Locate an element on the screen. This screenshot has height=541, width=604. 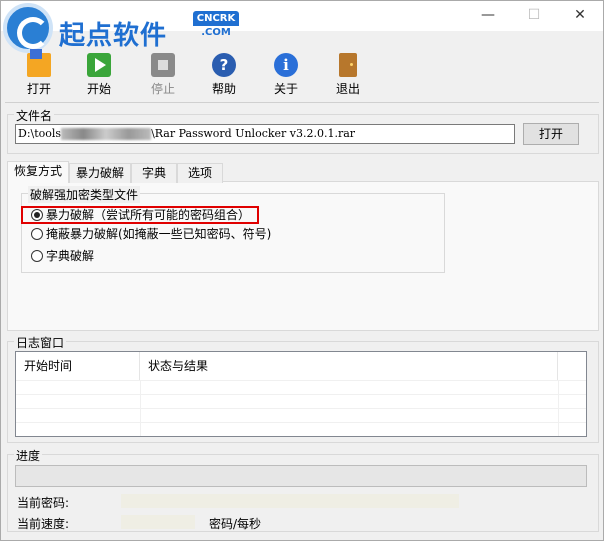
open-file-button: 打开 is located at coordinates (551, 134).